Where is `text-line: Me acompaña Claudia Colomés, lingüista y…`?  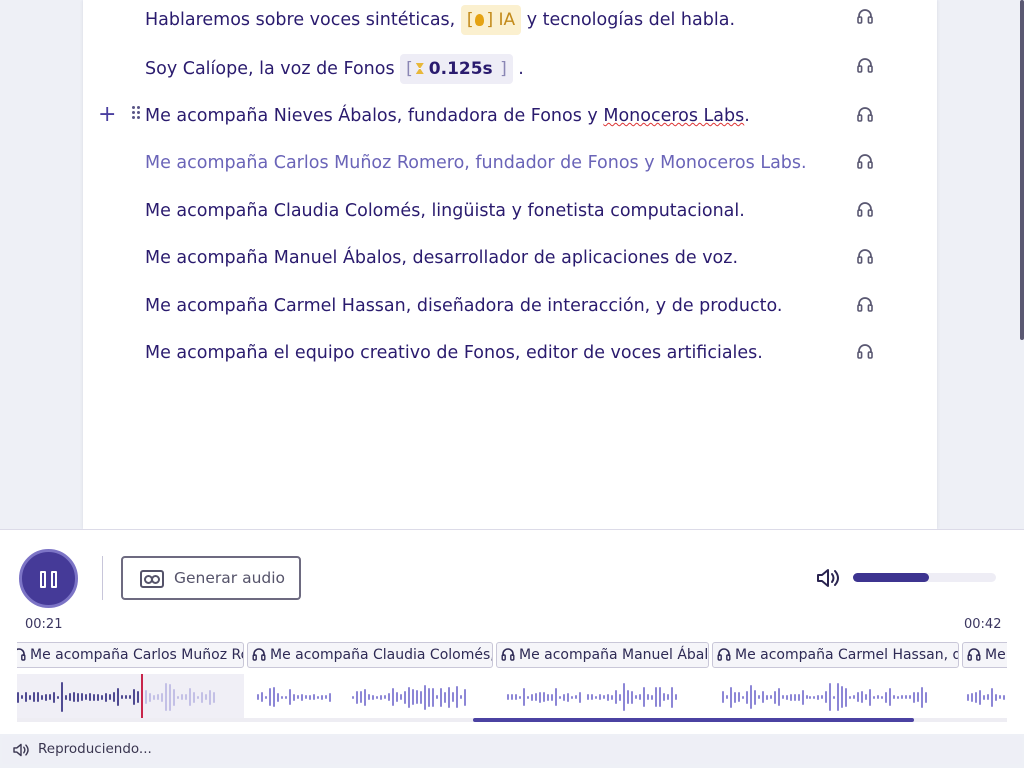
text-line: Me acompaña Claudia Colomés, lingüista y… is located at coordinates (445, 211).